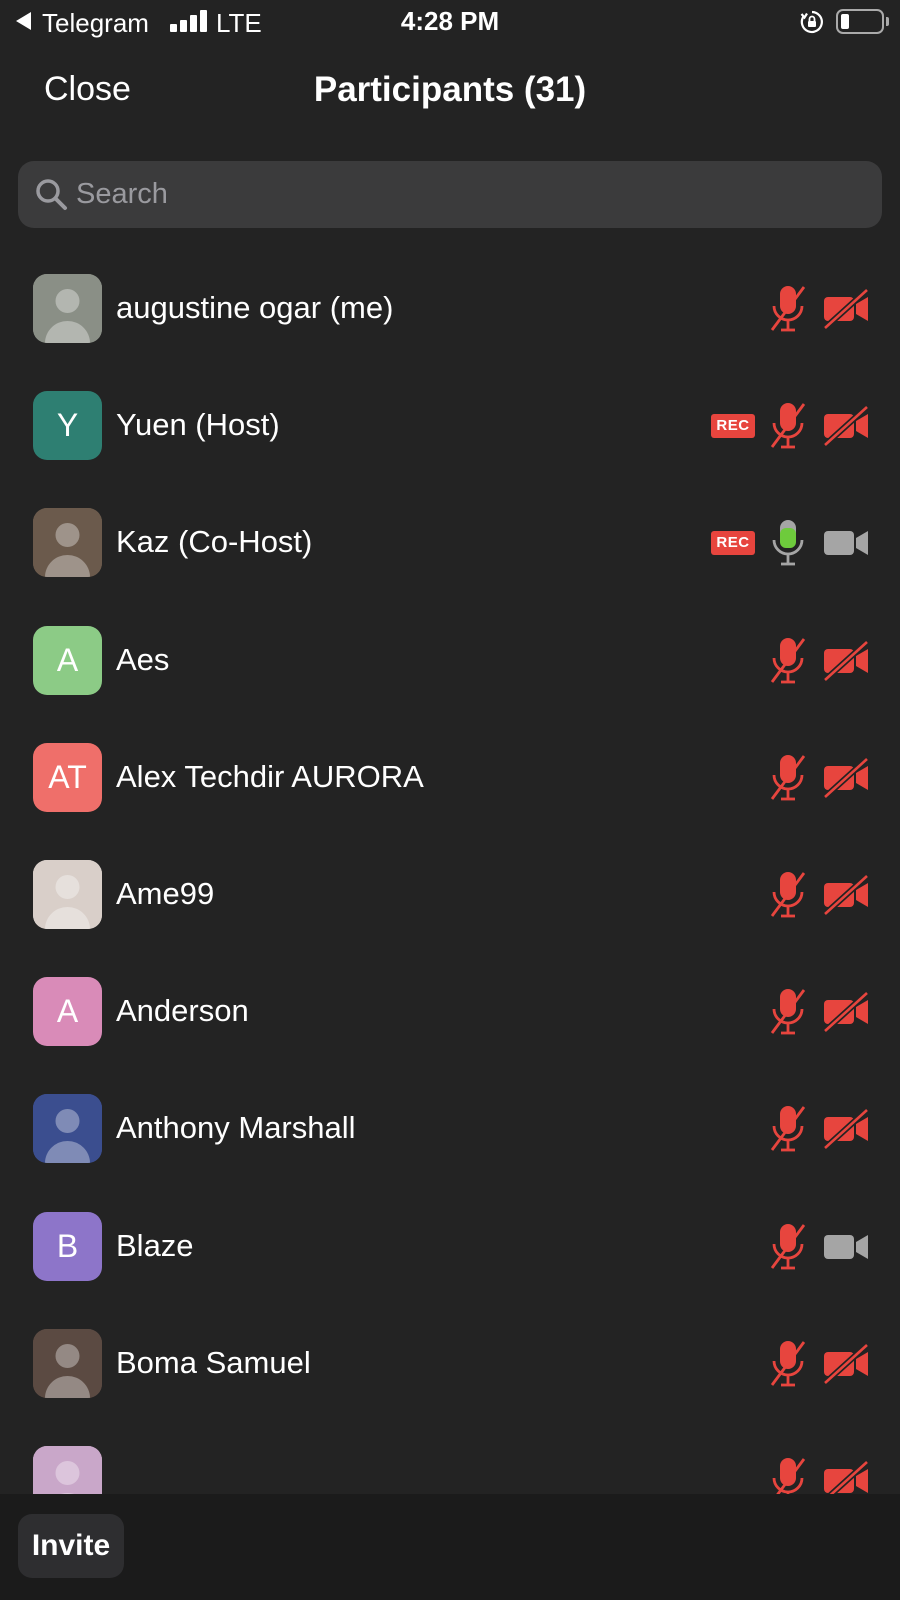 The width and height of the screenshot is (900, 1600). Describe the element at coordinates (165, 893) in the screenshot. I see `participant-name: Ame99` at that location.